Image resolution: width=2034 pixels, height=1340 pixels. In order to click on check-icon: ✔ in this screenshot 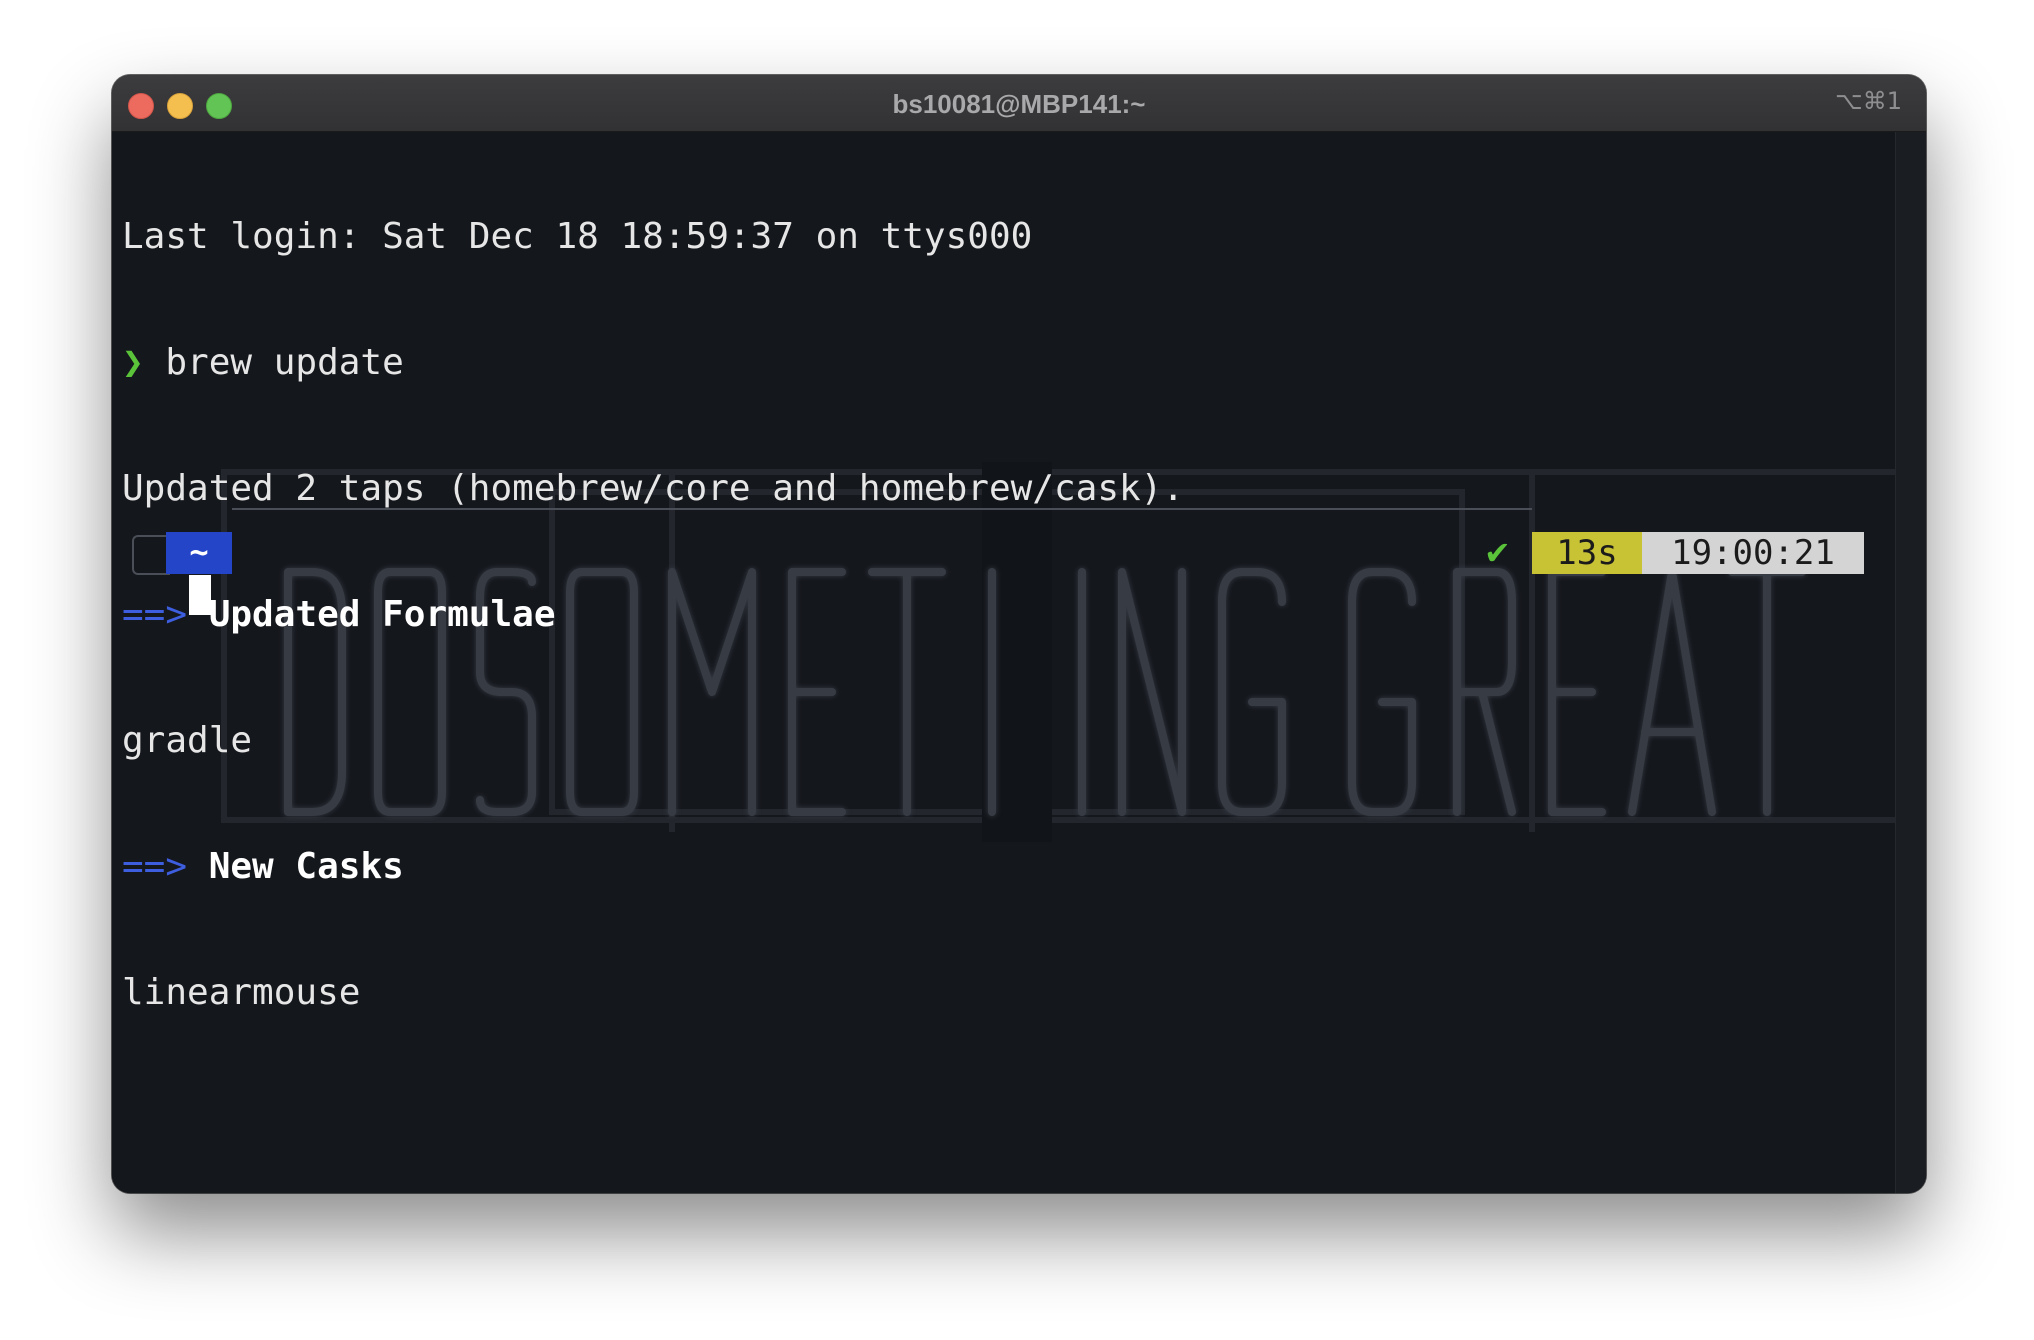, I will do `click(1497, 553)`.